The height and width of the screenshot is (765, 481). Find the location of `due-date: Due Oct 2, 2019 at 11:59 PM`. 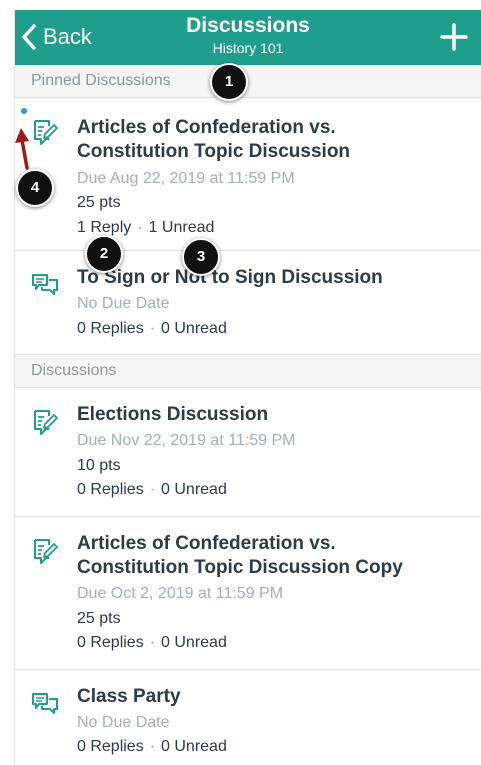

due-date: Due Oct 2, 2019 at 11:59 PM is located at coordinates (180, 593).